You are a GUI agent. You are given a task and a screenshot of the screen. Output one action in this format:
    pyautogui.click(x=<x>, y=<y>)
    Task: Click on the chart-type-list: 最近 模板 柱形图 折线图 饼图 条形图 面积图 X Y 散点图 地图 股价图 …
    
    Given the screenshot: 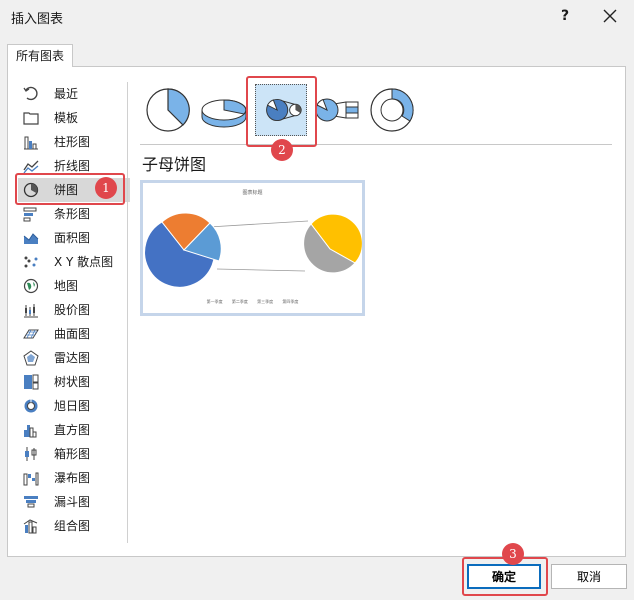 What is the action you would take?
    pyautogui.click(x=74, y=310)
    